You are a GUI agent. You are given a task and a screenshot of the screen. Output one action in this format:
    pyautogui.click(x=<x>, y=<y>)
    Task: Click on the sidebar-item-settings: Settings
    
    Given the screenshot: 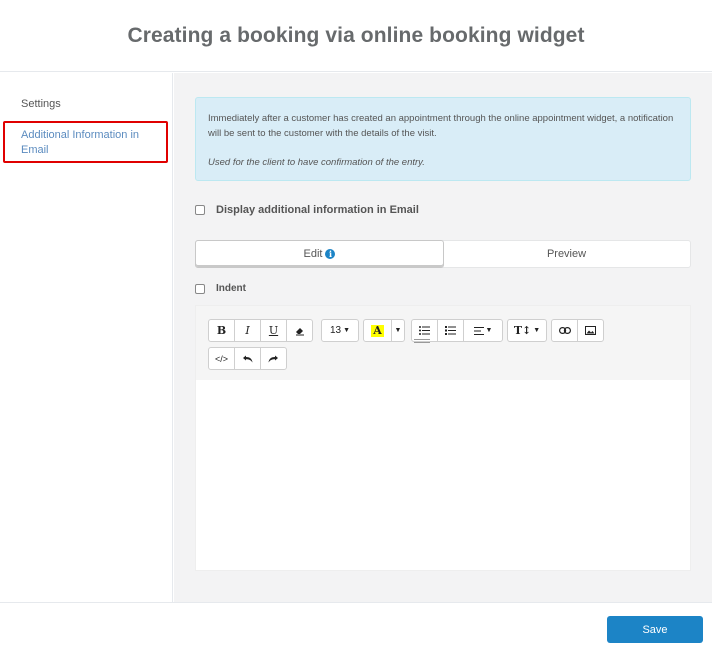 What is the action you would take?
    pyautogui.click(x=41, y=104)
    